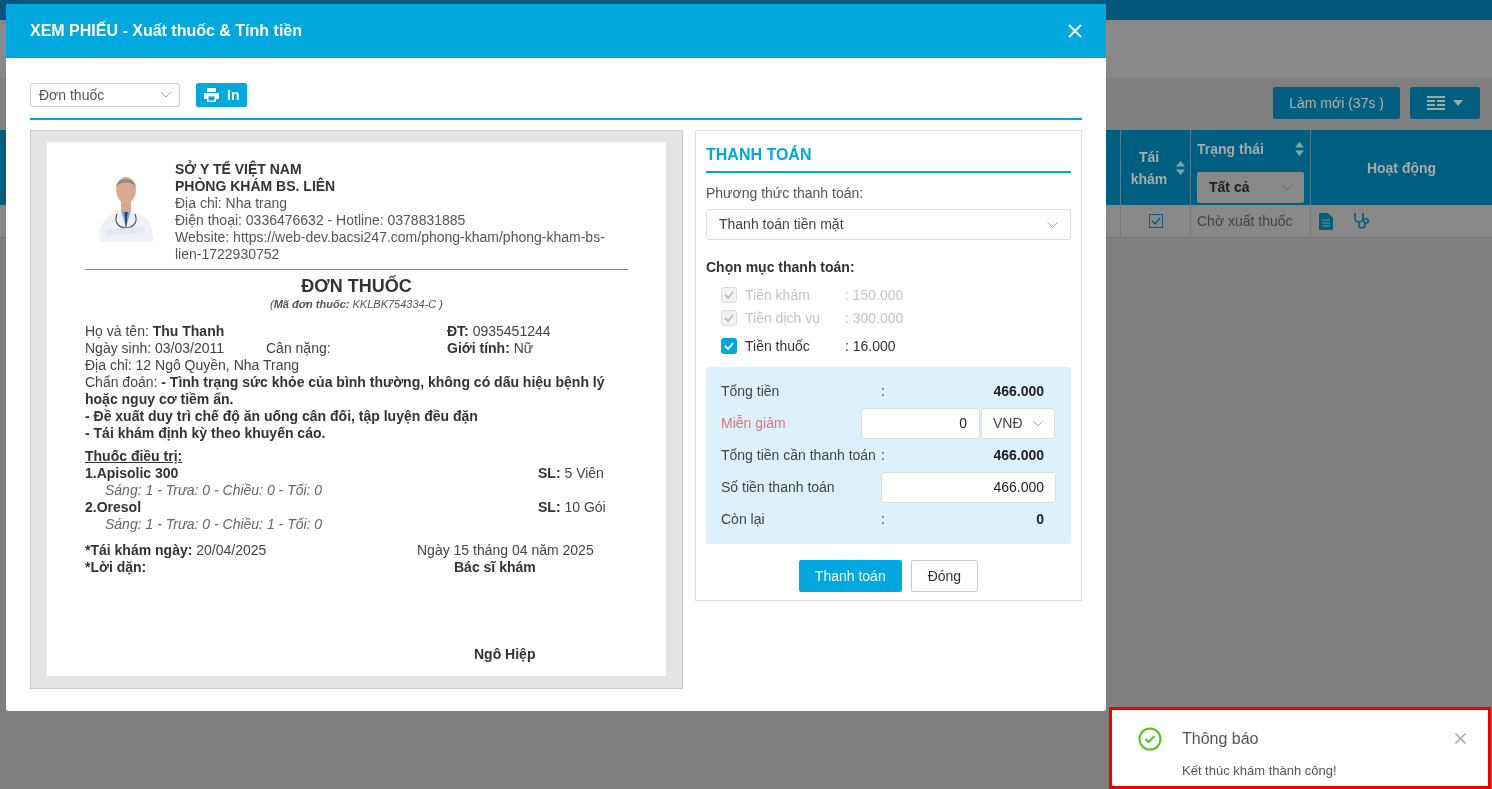 This screenshot has width=1492, height=789. Describe the element at coordinates (192, 365) in the screenshot. I see `patient-address: Địa chỉ: 12 Ngô Quyền, Nha Trang` at that location.